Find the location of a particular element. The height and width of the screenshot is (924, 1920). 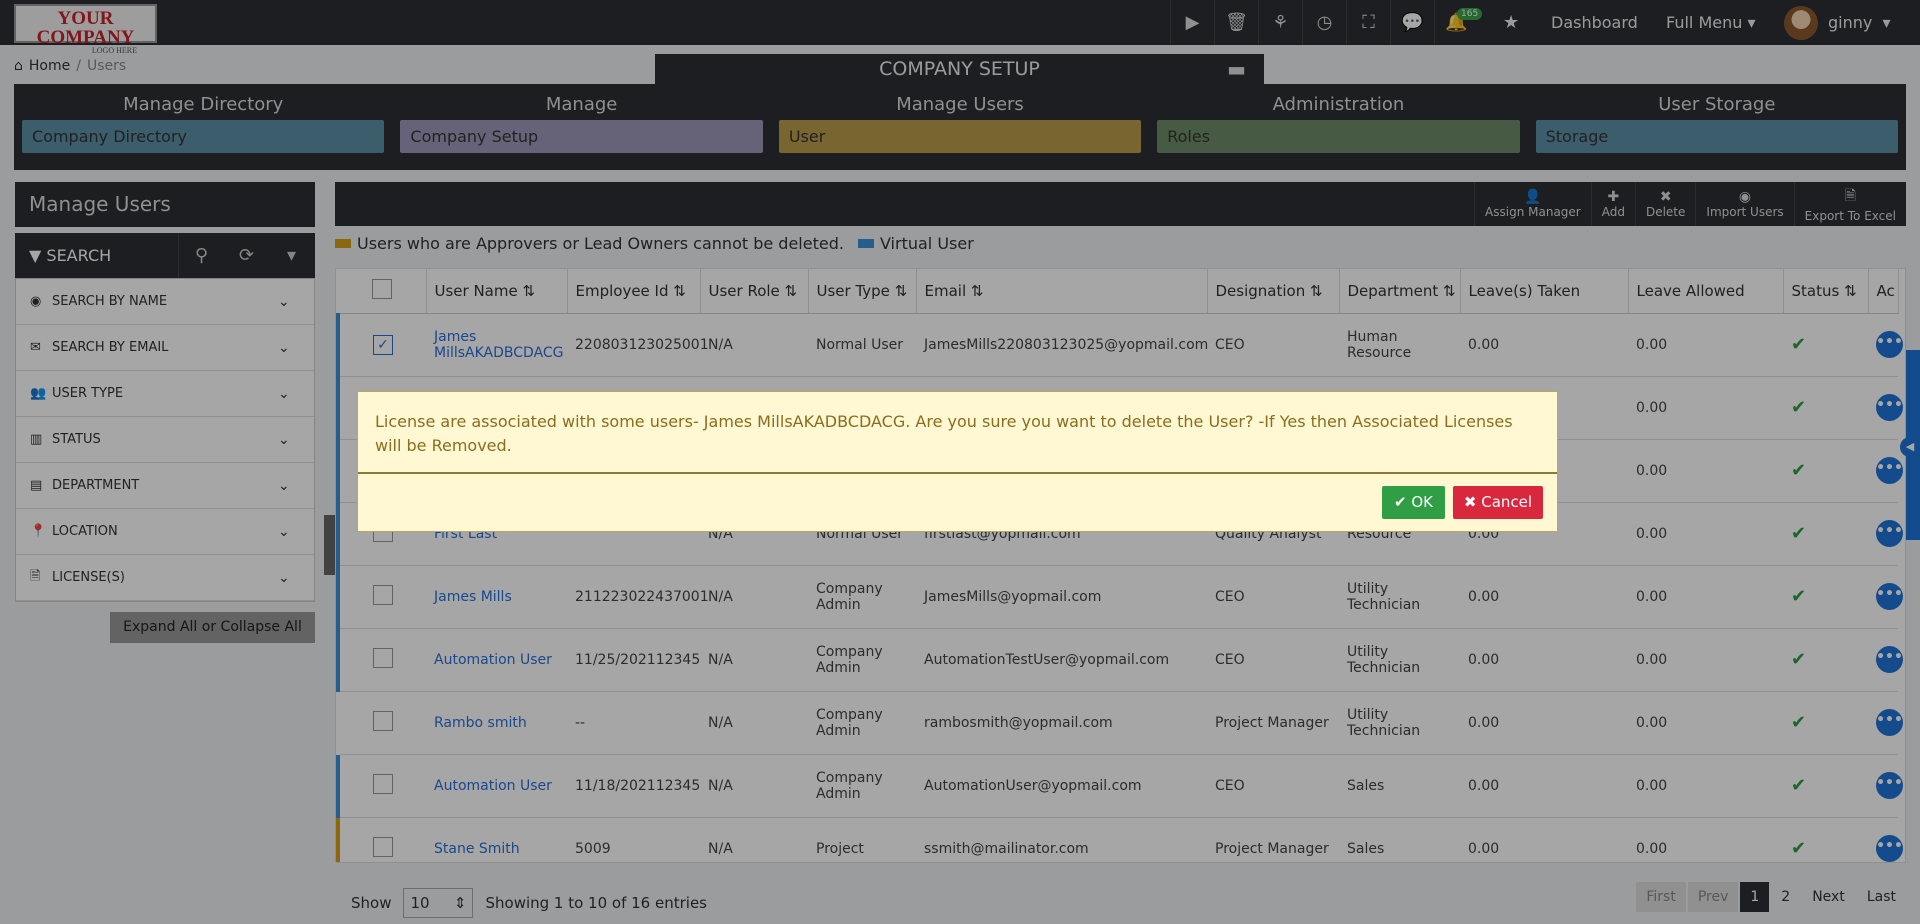

cancel-label: Cancel is located at coordinates (1507, 502).